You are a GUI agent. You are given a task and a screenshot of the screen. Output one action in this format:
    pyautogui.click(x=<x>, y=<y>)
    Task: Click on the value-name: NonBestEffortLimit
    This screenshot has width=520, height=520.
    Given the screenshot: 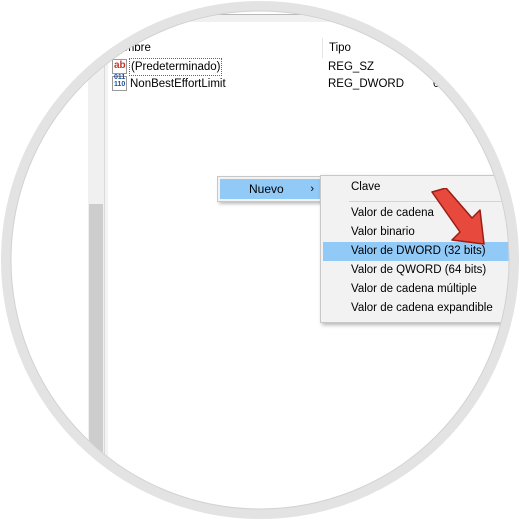 What is the action you would take?
    pyautogui.click(x=178, y=84)
    